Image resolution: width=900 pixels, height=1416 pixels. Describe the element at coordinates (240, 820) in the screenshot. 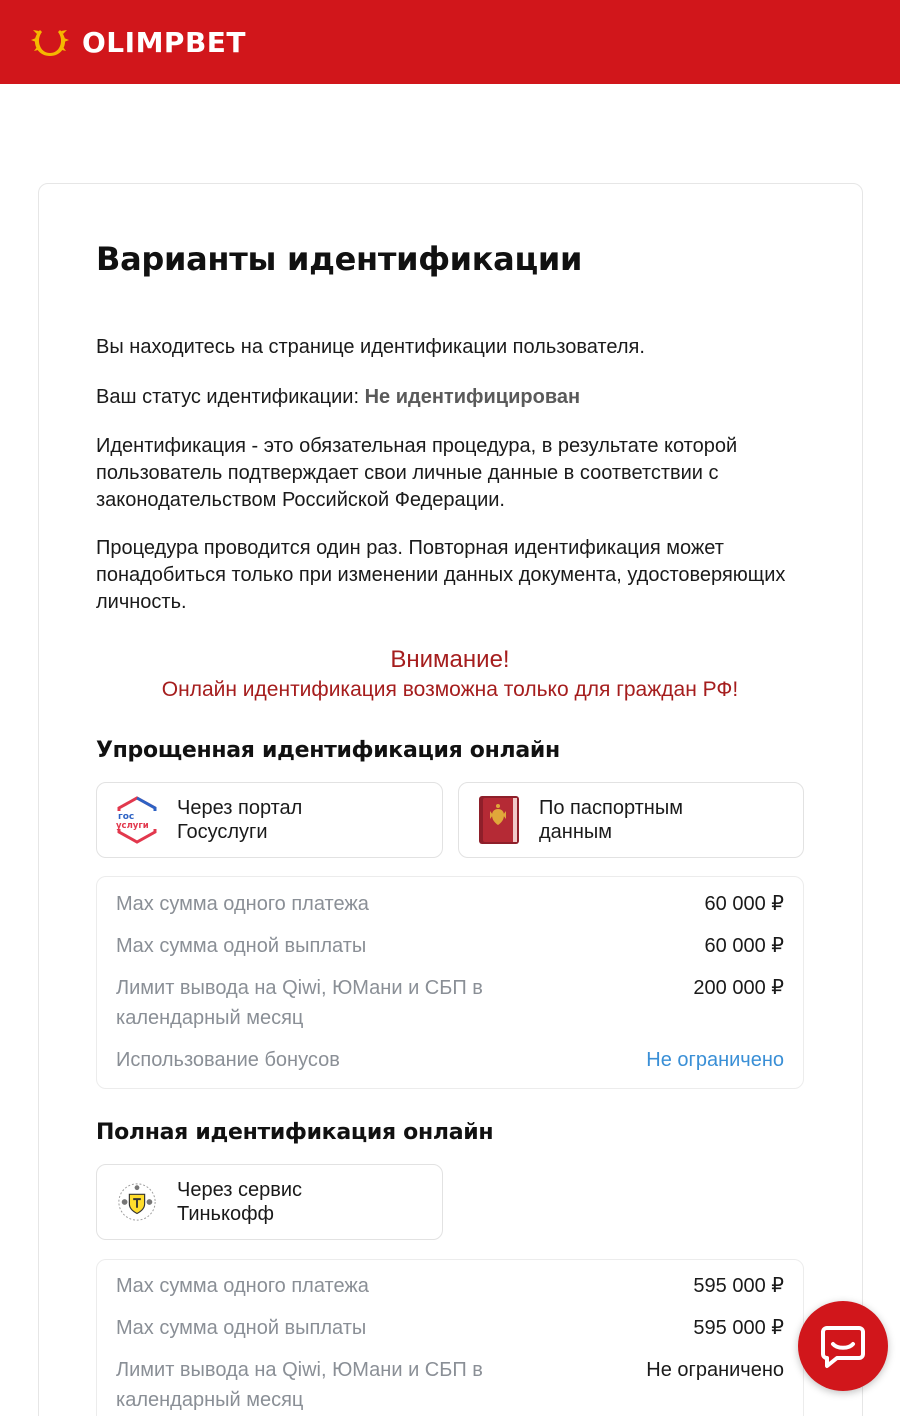

I see `gosuslugi-method-label: Через портал Госуслуги` at that location.